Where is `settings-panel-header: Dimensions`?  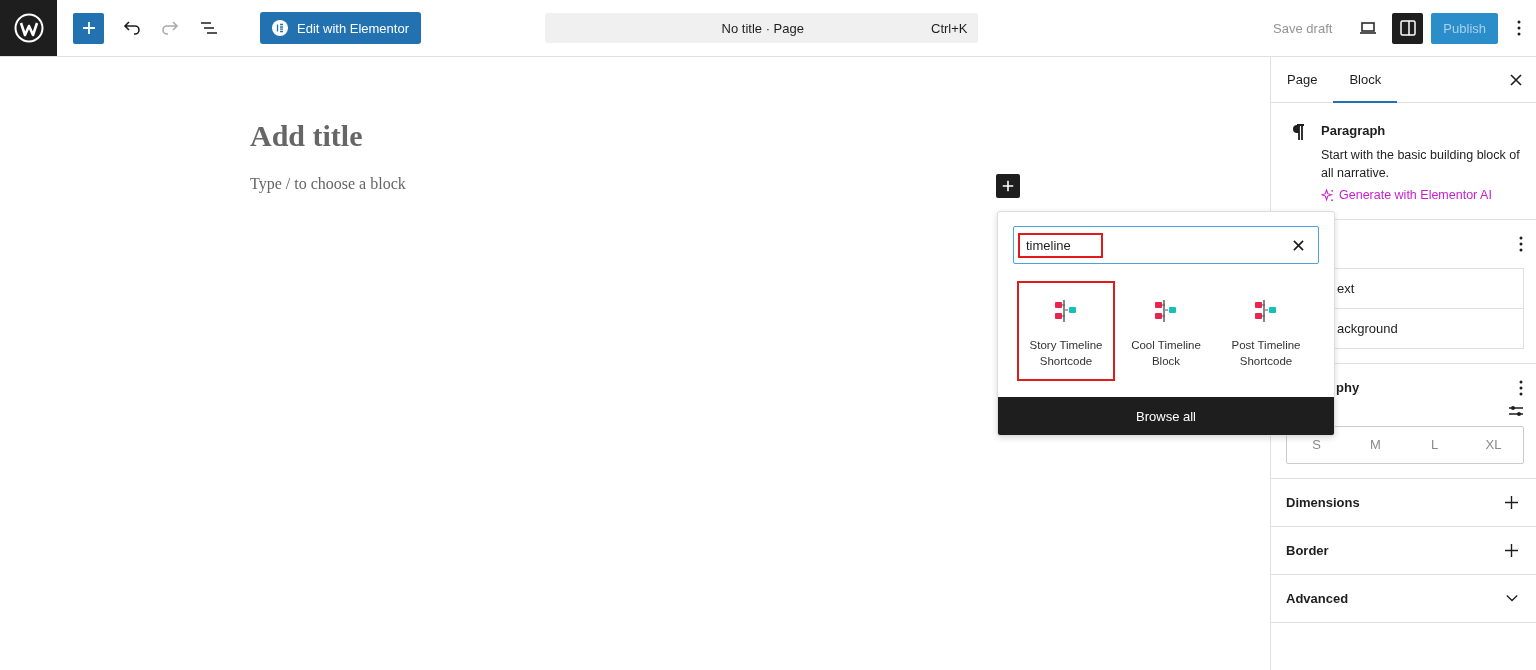 settings-panel-header: Dimensions is located at coordinates (1403, 502).